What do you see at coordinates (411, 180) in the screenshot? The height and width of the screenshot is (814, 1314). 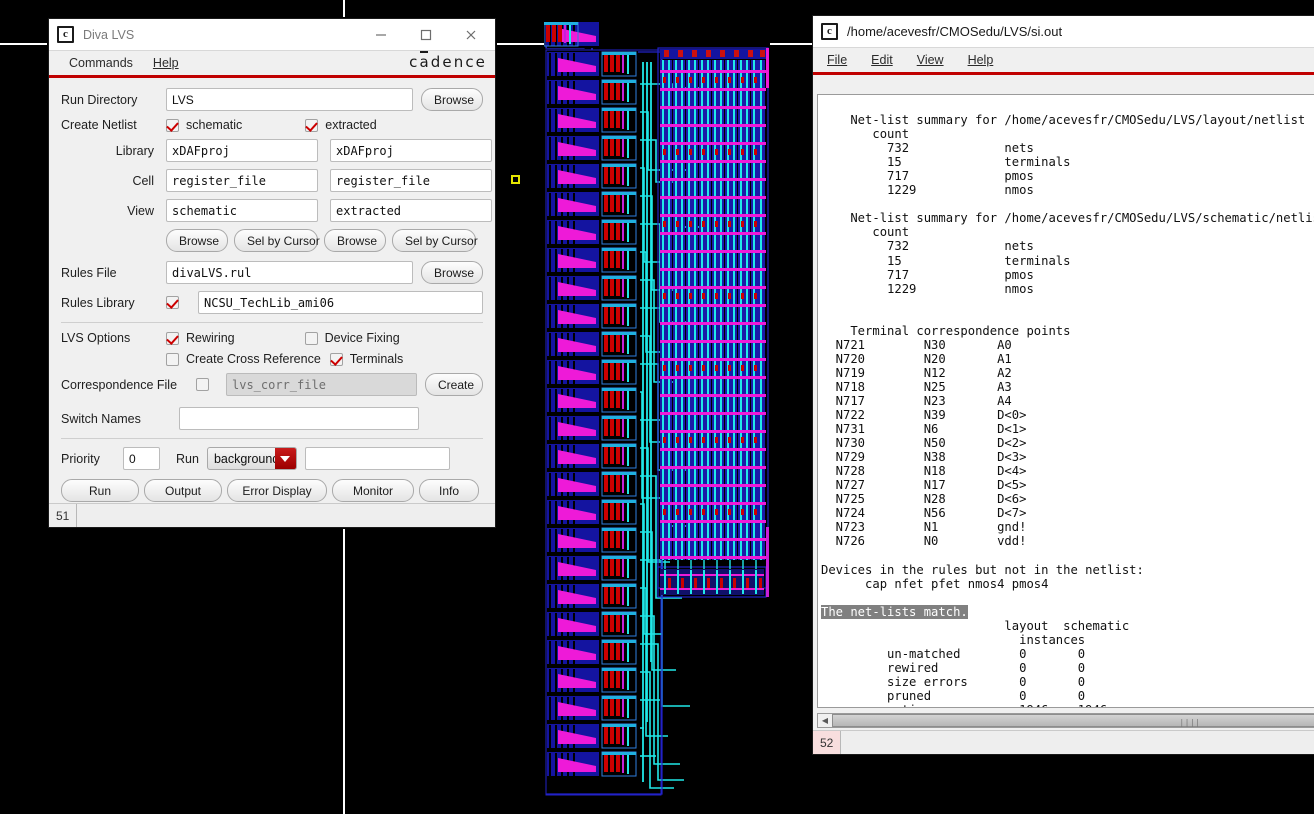 I see `cell-extracted-input` at bounding box center [411, 180].